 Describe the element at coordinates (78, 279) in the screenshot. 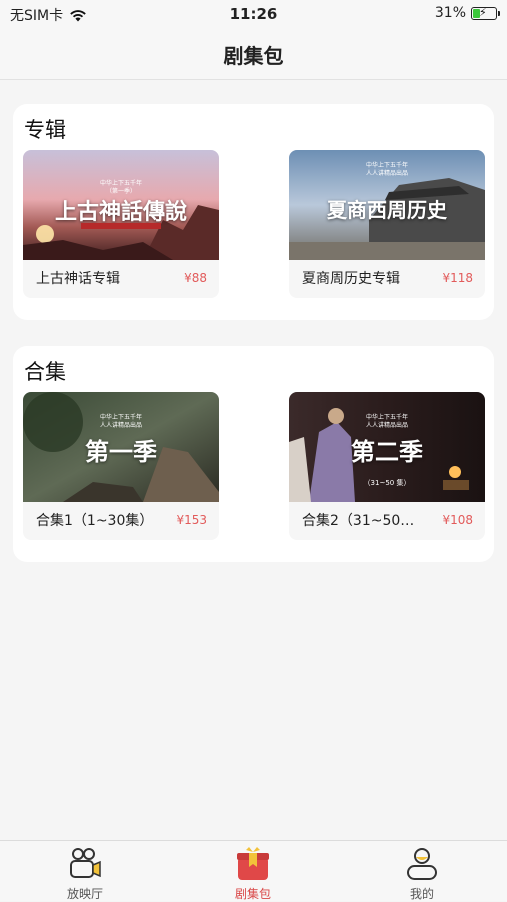

I see `album-name: 上古神话专辑` at that location.